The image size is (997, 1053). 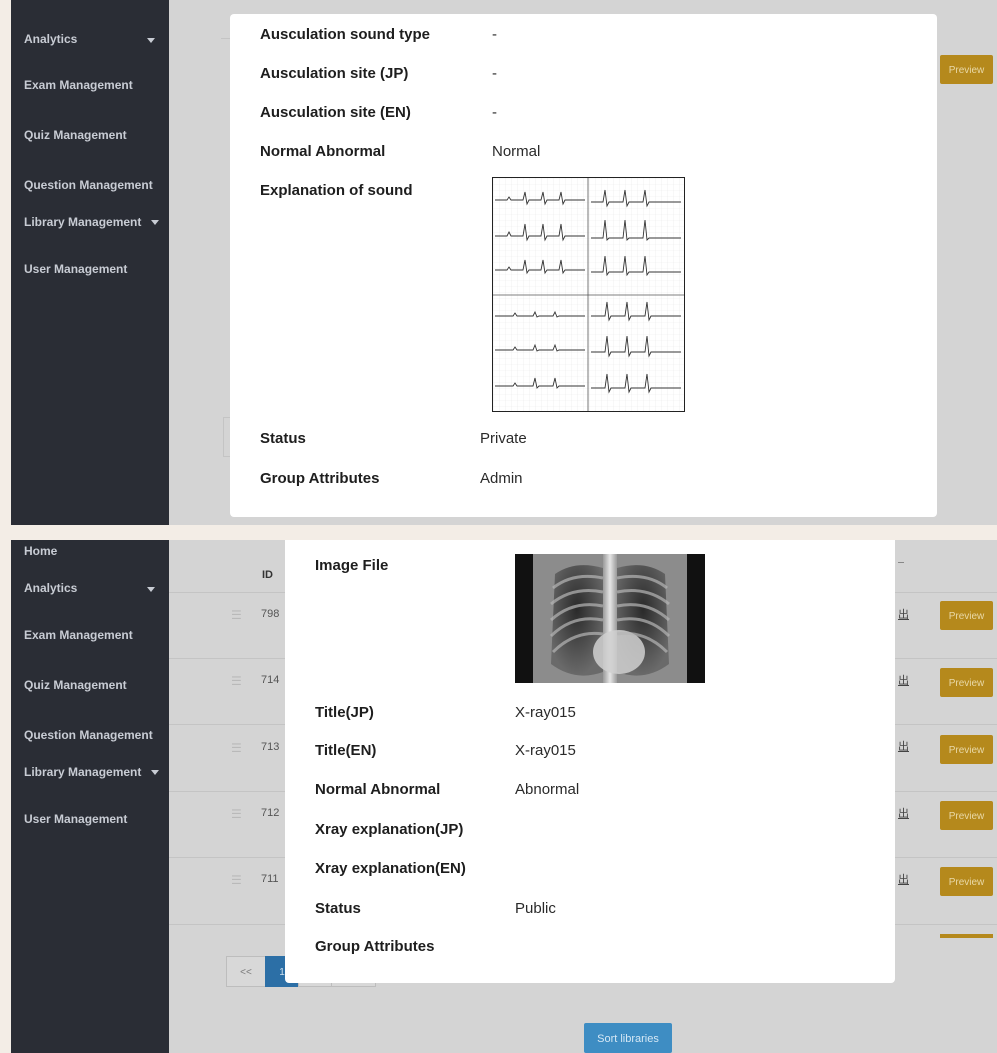 What do you see at coordinates (346, 750) in the screenshot?
I see `field-label: Title(EN)` at bounding box center [346, 750].